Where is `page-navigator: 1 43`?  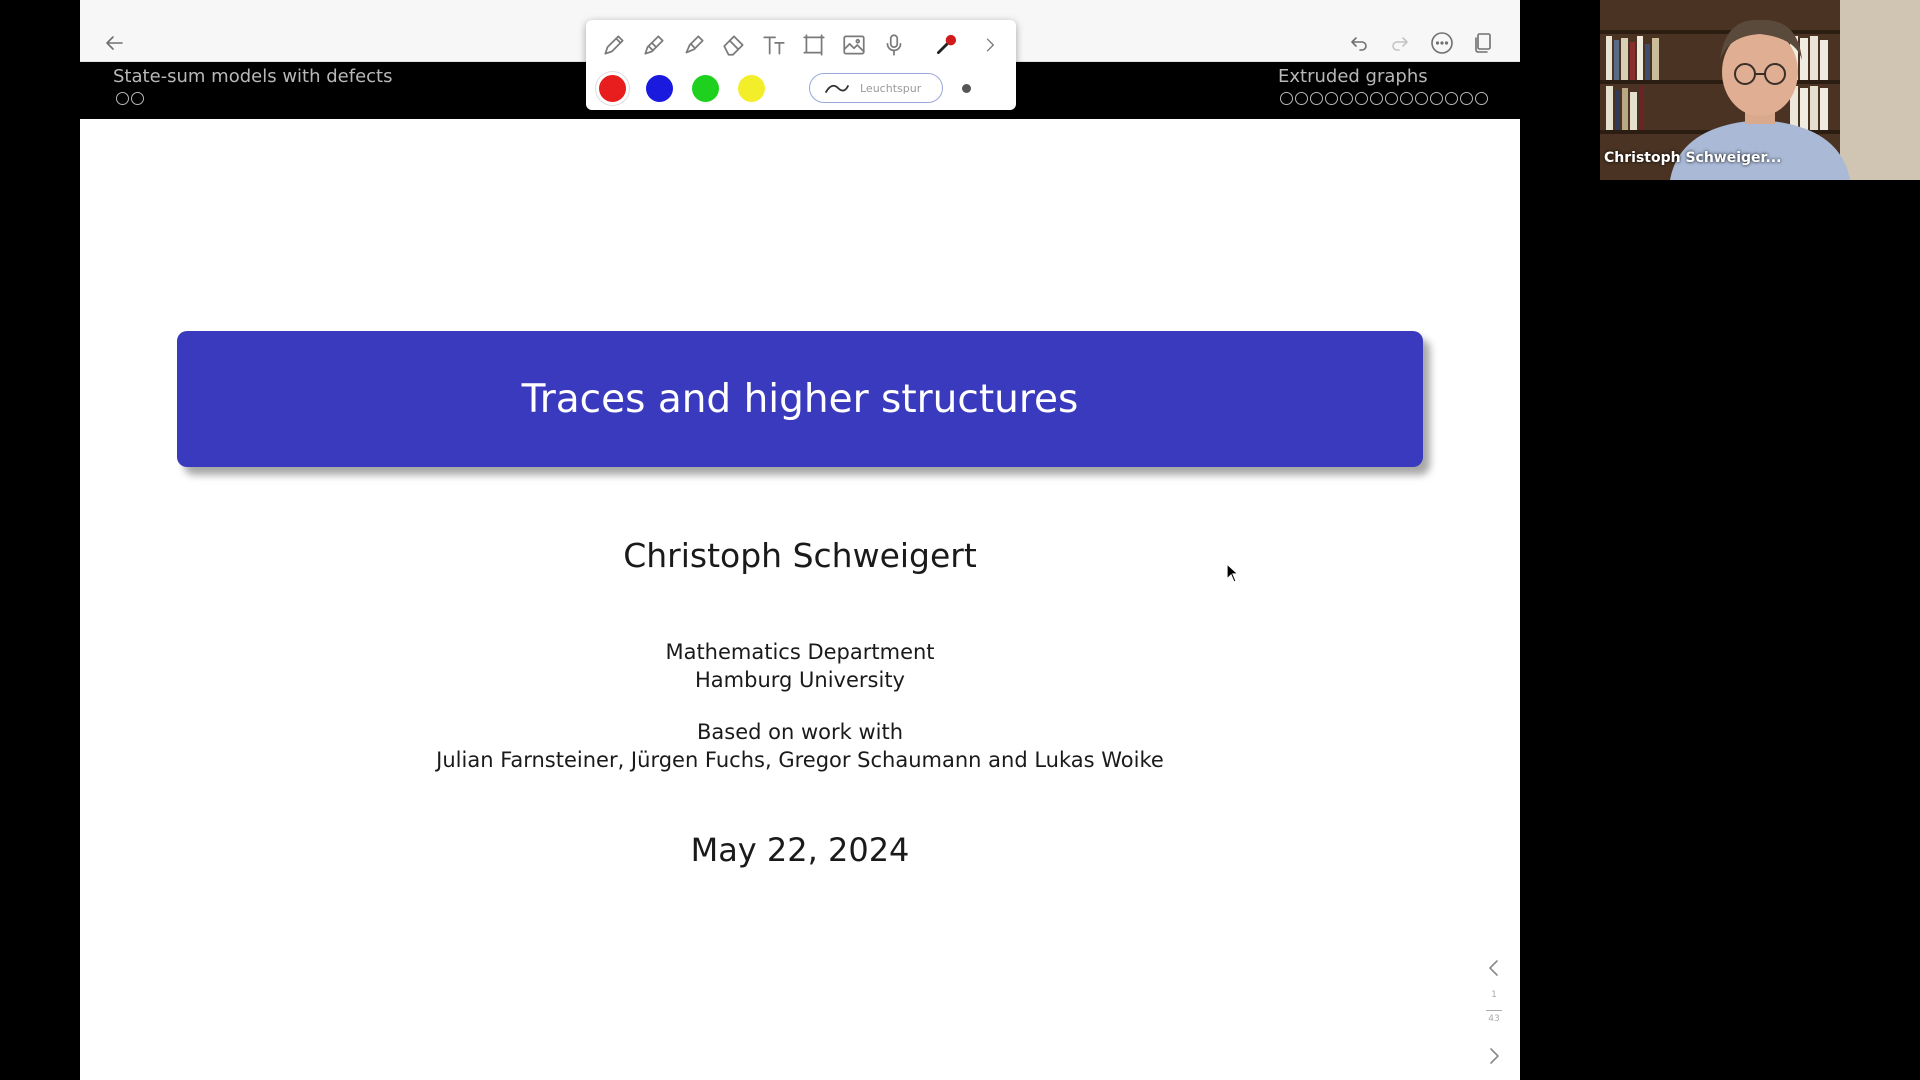 page-navigator: 1 43 is located at coordinates (1494, 1010).